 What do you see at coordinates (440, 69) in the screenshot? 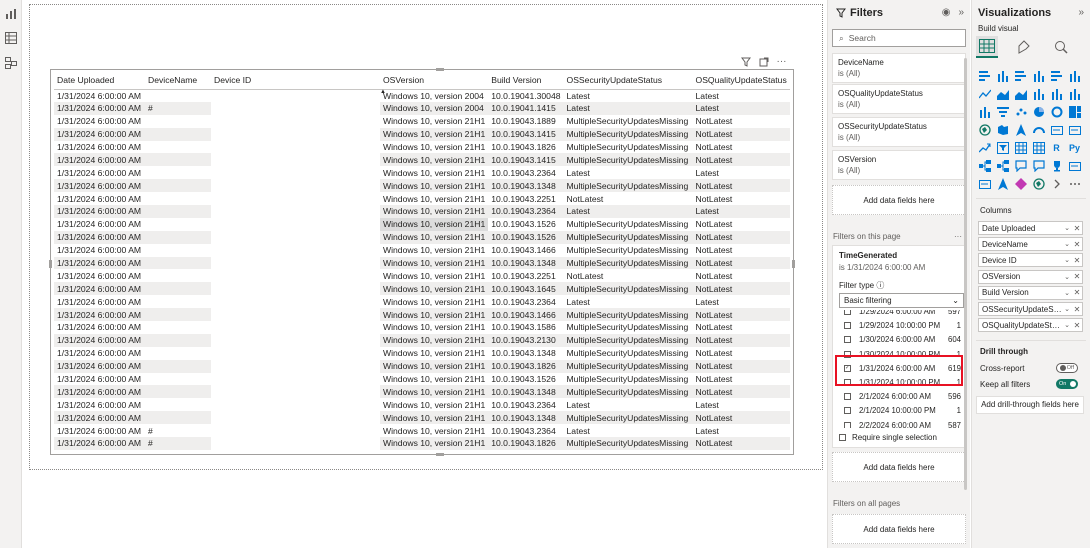
I see `resize-handle-top` at bounding box center [440, 69].